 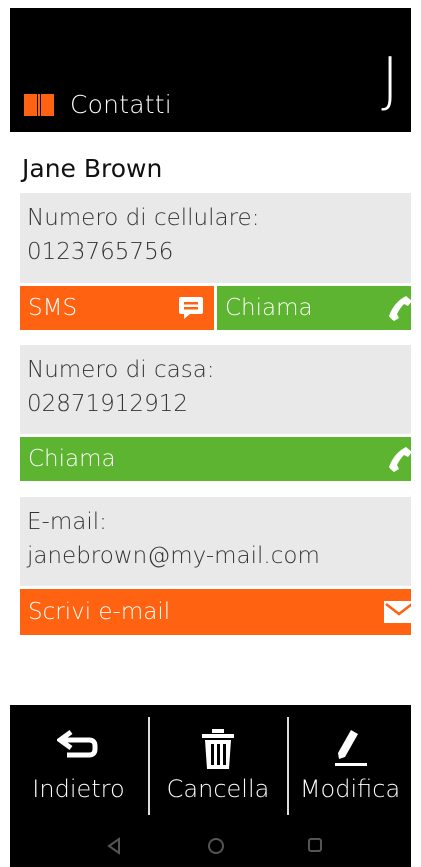 What do you see at coordinates (76, 743) in the screenshot?
I see `back-arrow-icon` at bounding box center [76, 743].